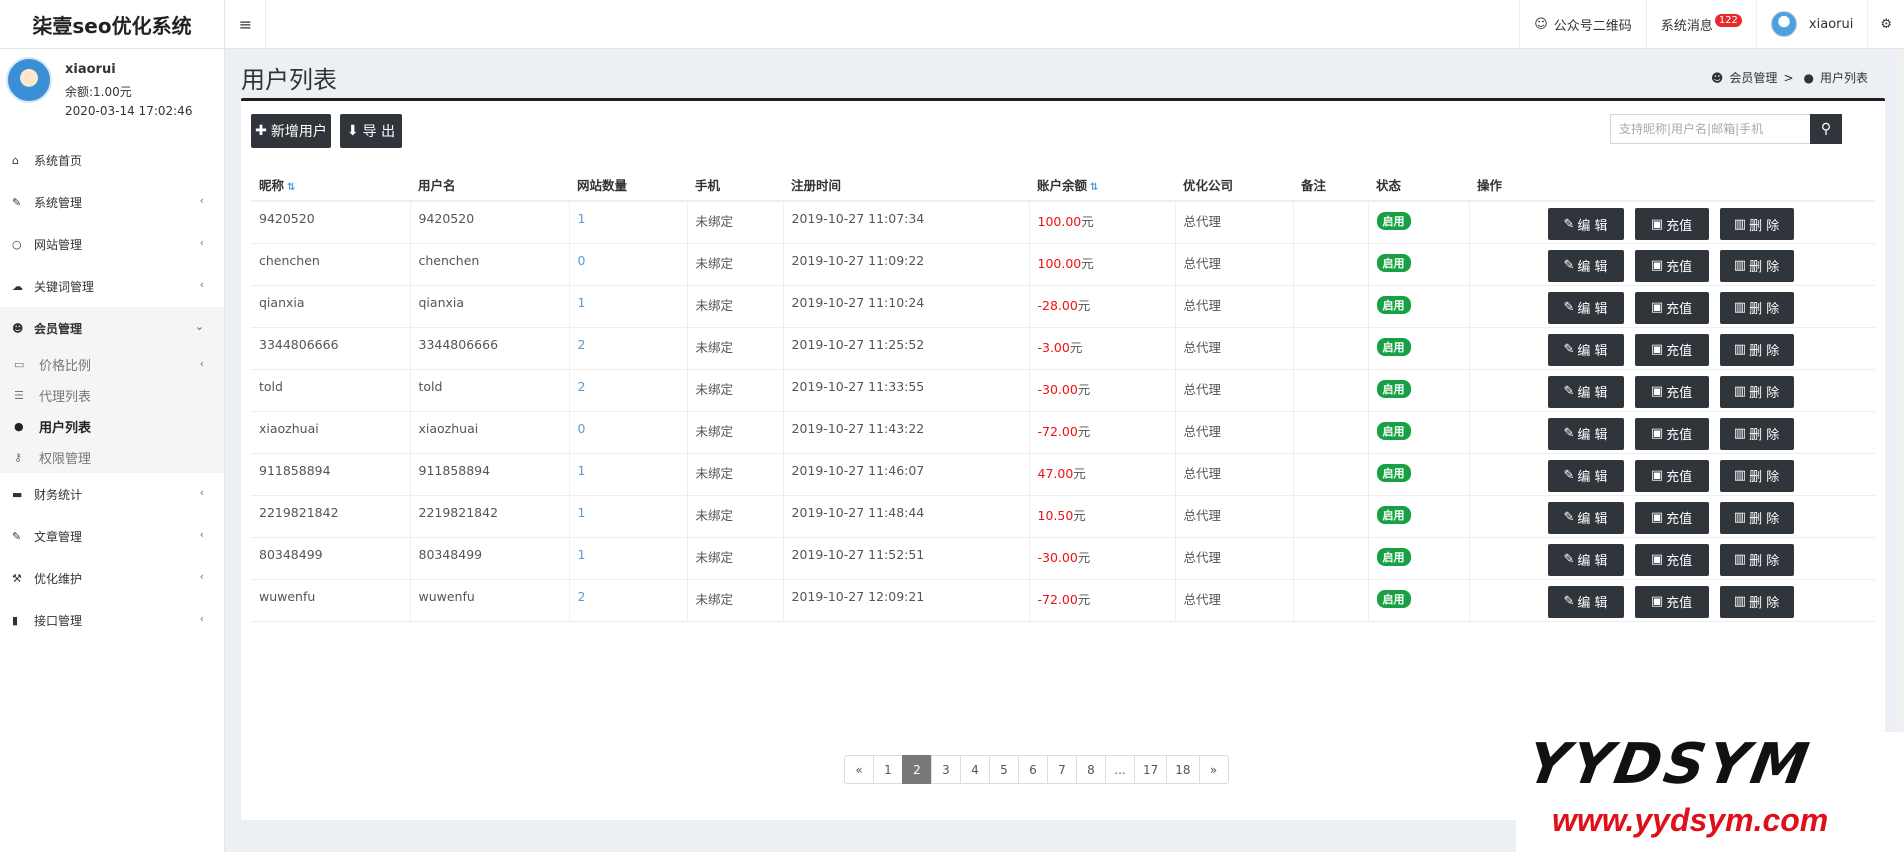  I want to click on sidebar-subitem-user-list: ● 用户列表, so click(112, 426).